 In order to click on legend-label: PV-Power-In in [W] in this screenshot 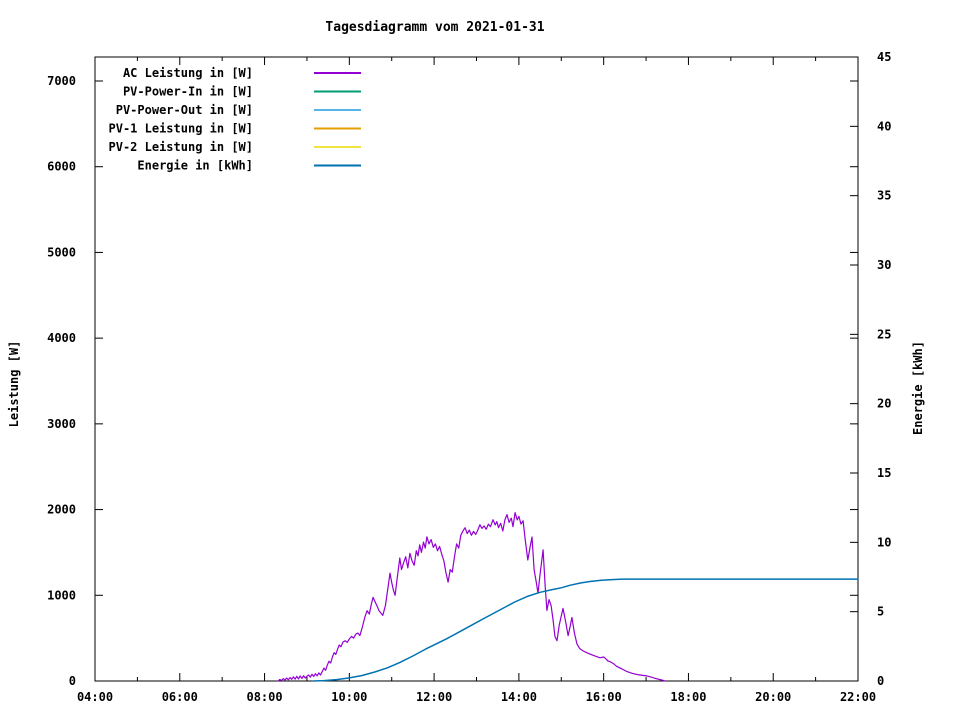, I will do `click(188, 92)`.